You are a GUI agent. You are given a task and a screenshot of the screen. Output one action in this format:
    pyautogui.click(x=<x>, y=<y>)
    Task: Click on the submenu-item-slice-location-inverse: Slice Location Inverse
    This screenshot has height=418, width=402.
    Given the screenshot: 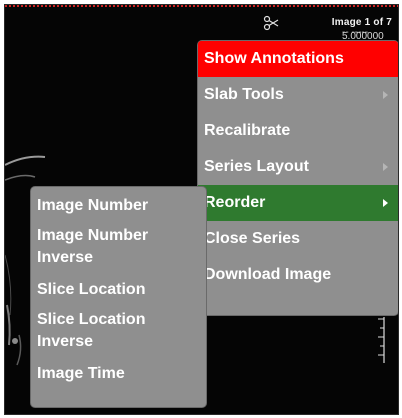 What is the action you would take?
    pyautogui.click(x=91, y=331)
    